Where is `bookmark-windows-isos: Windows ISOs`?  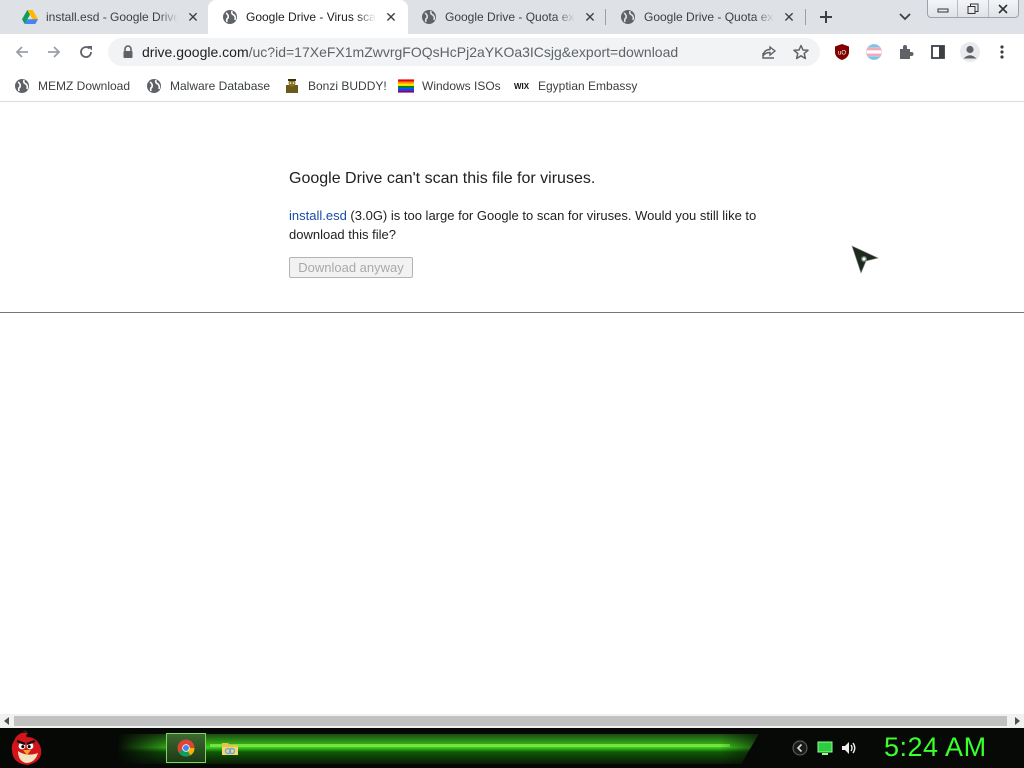
bookmark-windows-isos: Windows ISOs is located at coordinates (449, 86).